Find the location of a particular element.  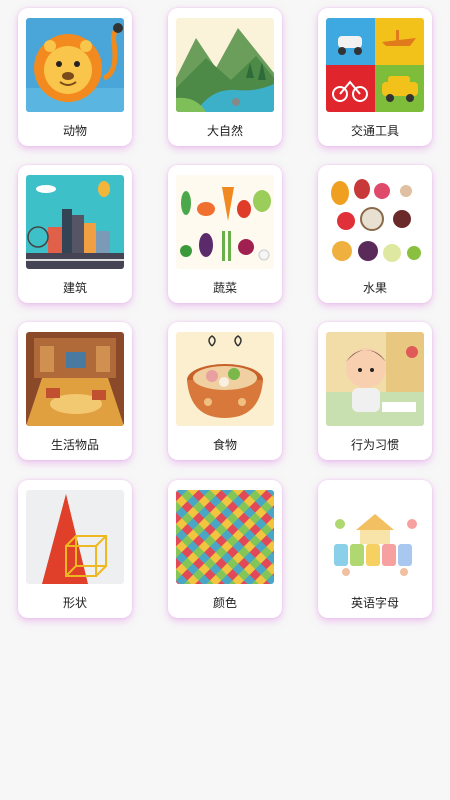

category-label: 交通工具 is located at coordinates (374, 131).